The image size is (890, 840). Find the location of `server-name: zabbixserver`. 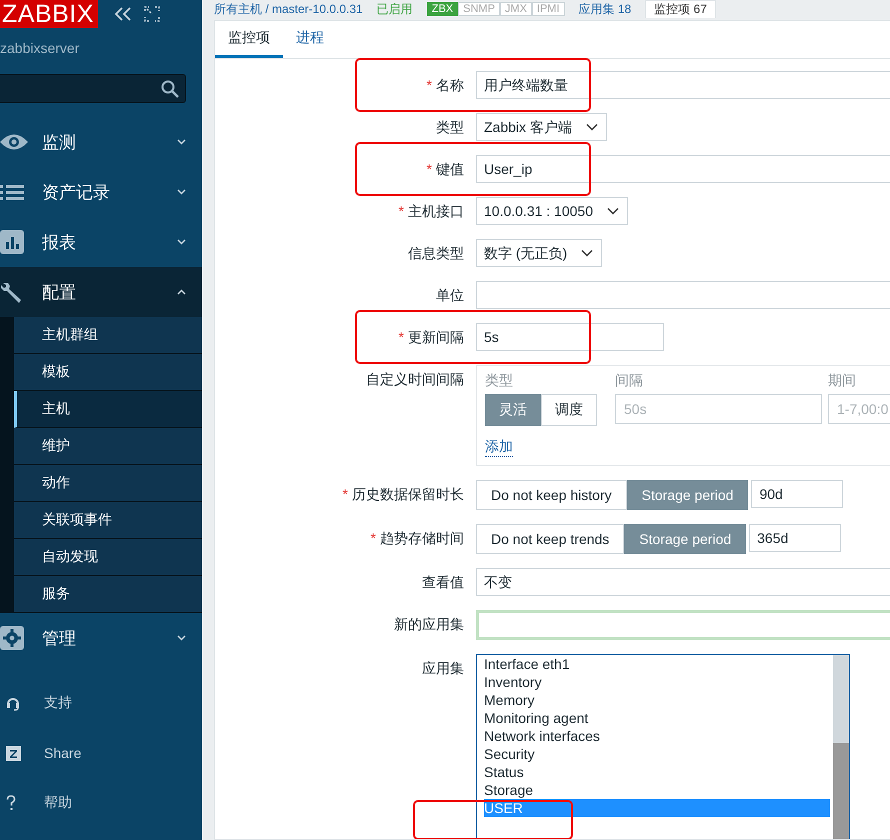

server-name: zabbixserver is located at coordinates (40, 48).